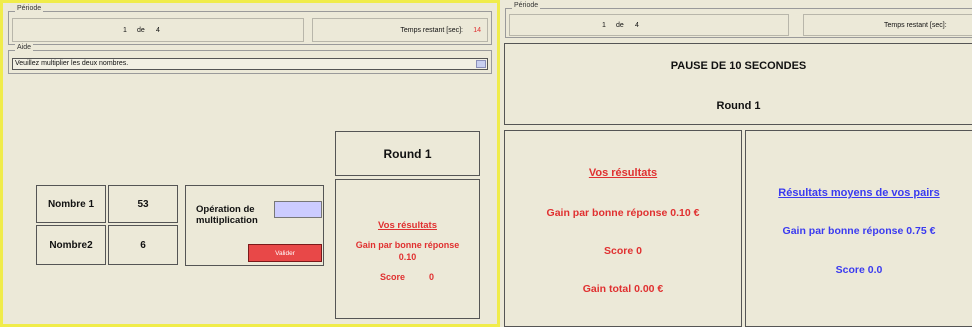 This screenshot has width=972, height=327. Describe the element at coordinates (72, 63) in the screenshot. I see `aide-message: Veuillez multiplier les deux nombres.` at that location.